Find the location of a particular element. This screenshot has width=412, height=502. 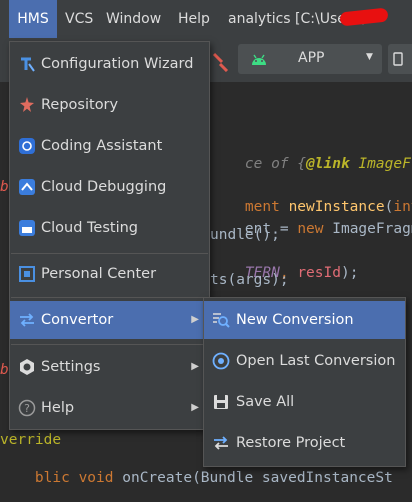

menu-item-help: ? Help ▶ is located at coordinates (109, 408).